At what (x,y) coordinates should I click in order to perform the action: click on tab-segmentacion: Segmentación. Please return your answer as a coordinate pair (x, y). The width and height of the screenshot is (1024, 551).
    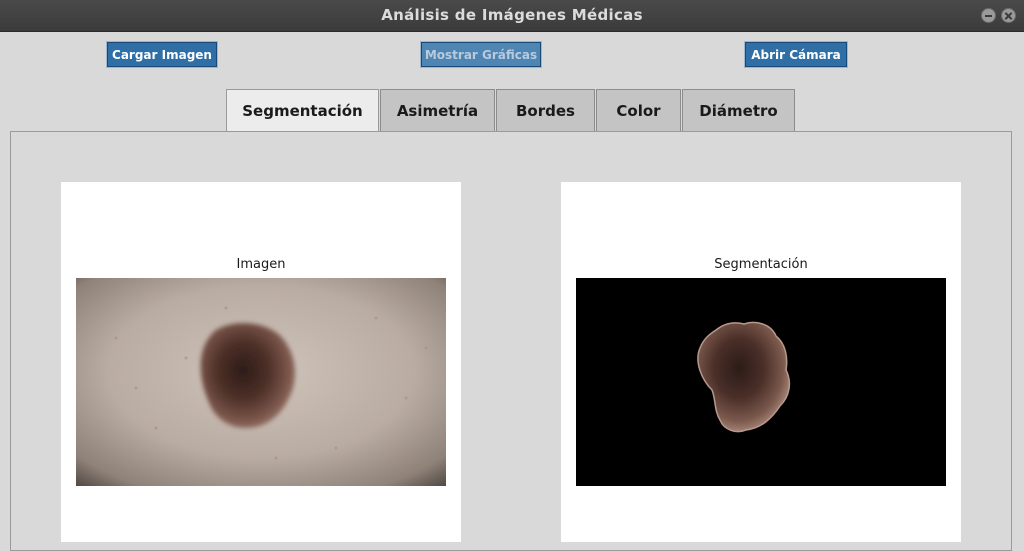
    Looking at the image, I should click on (302, 110).